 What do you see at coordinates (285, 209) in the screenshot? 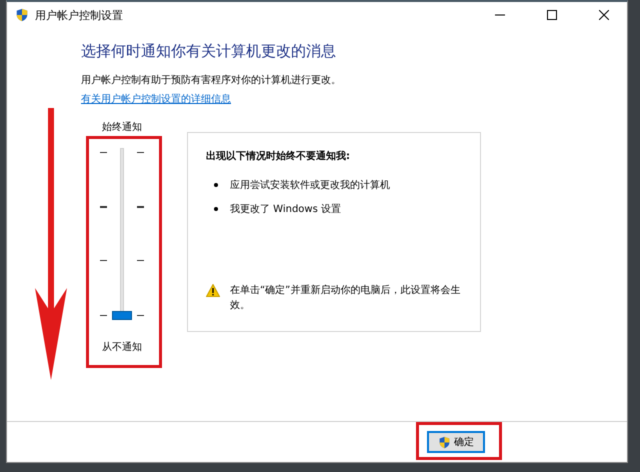
I see `bullet-text: 我更改了 Windows 设置` at bounding box center [285, 209].